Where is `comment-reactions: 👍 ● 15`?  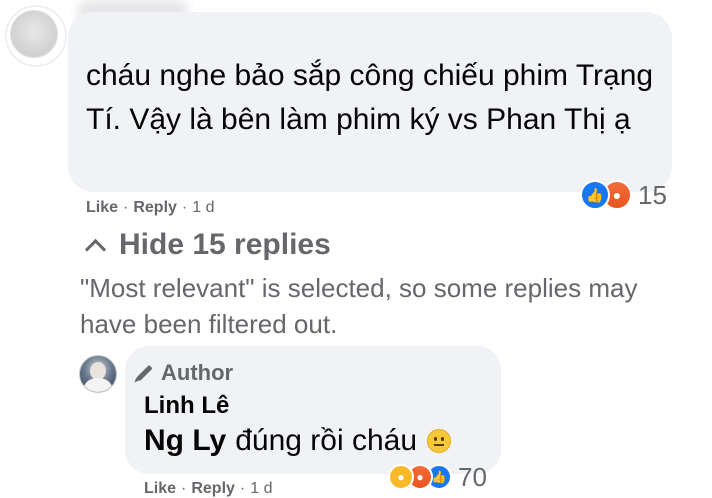
comment-reactions: 👍 ● 15 is located at coordinates (623, 195).